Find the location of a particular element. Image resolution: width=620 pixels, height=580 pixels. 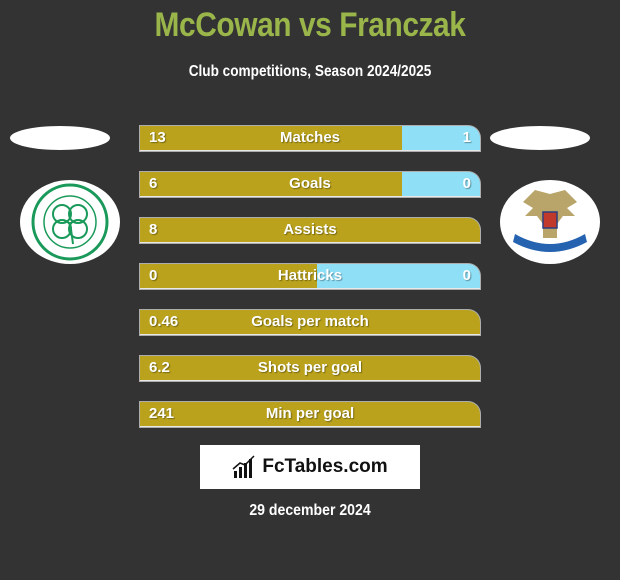

stat-label: Goals is located at coordinates (310, 183).